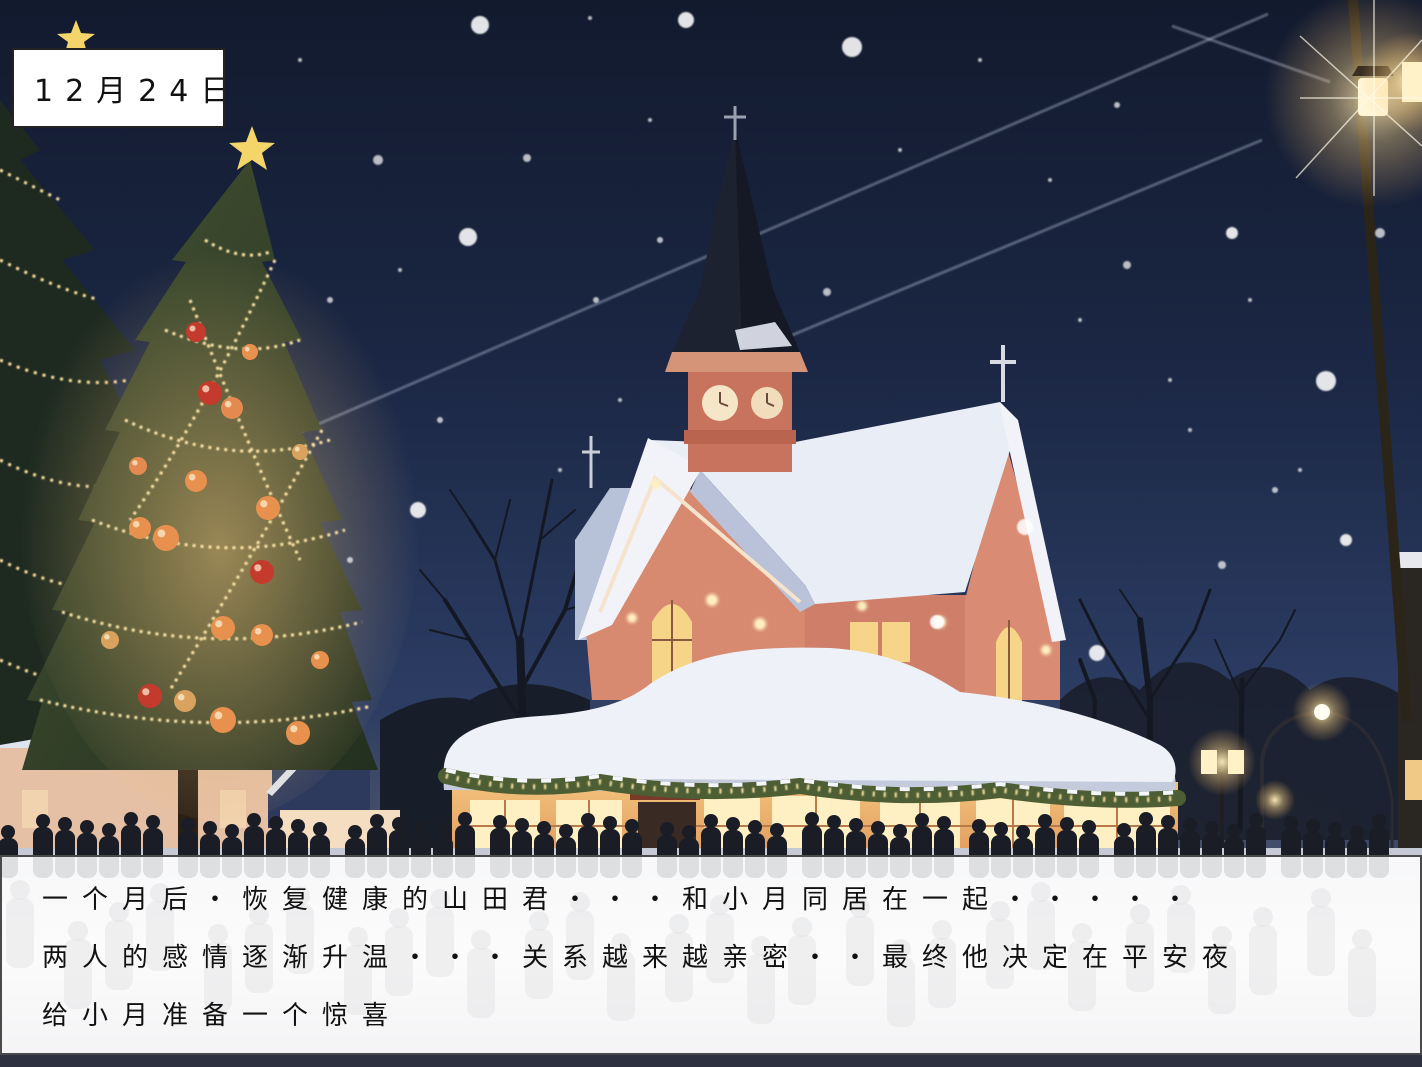  What do you see at coordinates (740, 437) in the screenshot?
I see `tower-base-trim` at bounding box center [740, 437].